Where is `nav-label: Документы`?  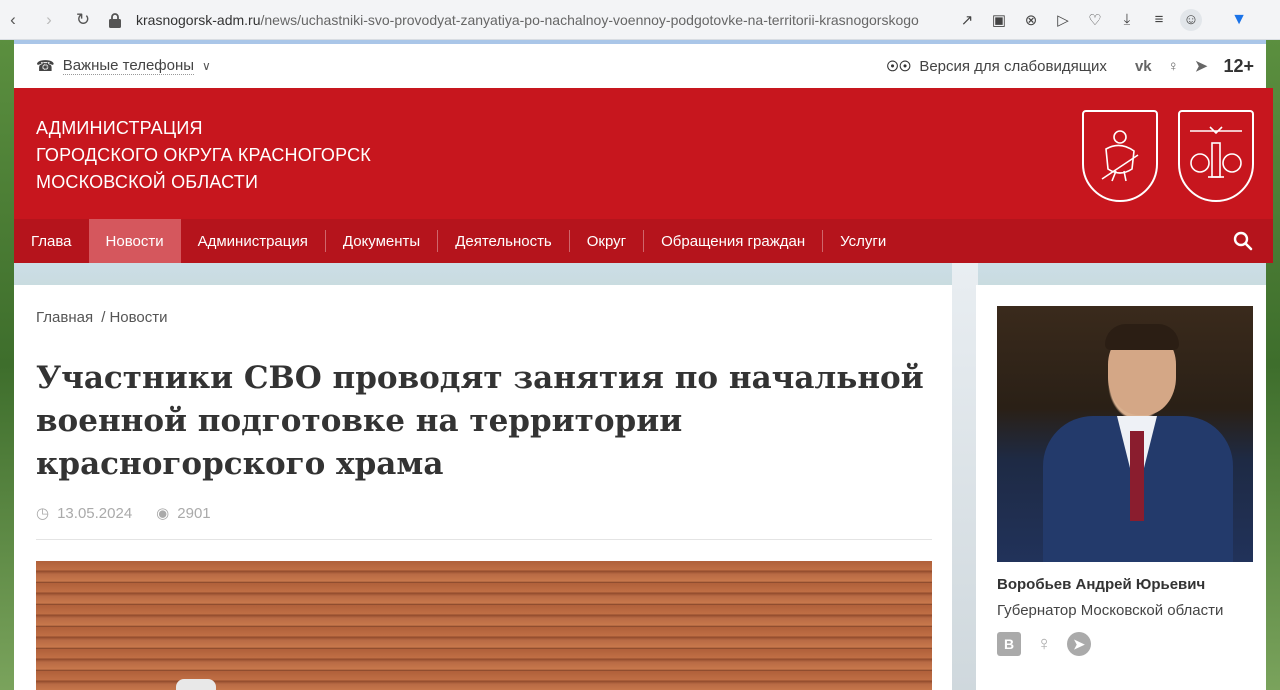
nav-label: Документы is located at coordinates (381, 241).